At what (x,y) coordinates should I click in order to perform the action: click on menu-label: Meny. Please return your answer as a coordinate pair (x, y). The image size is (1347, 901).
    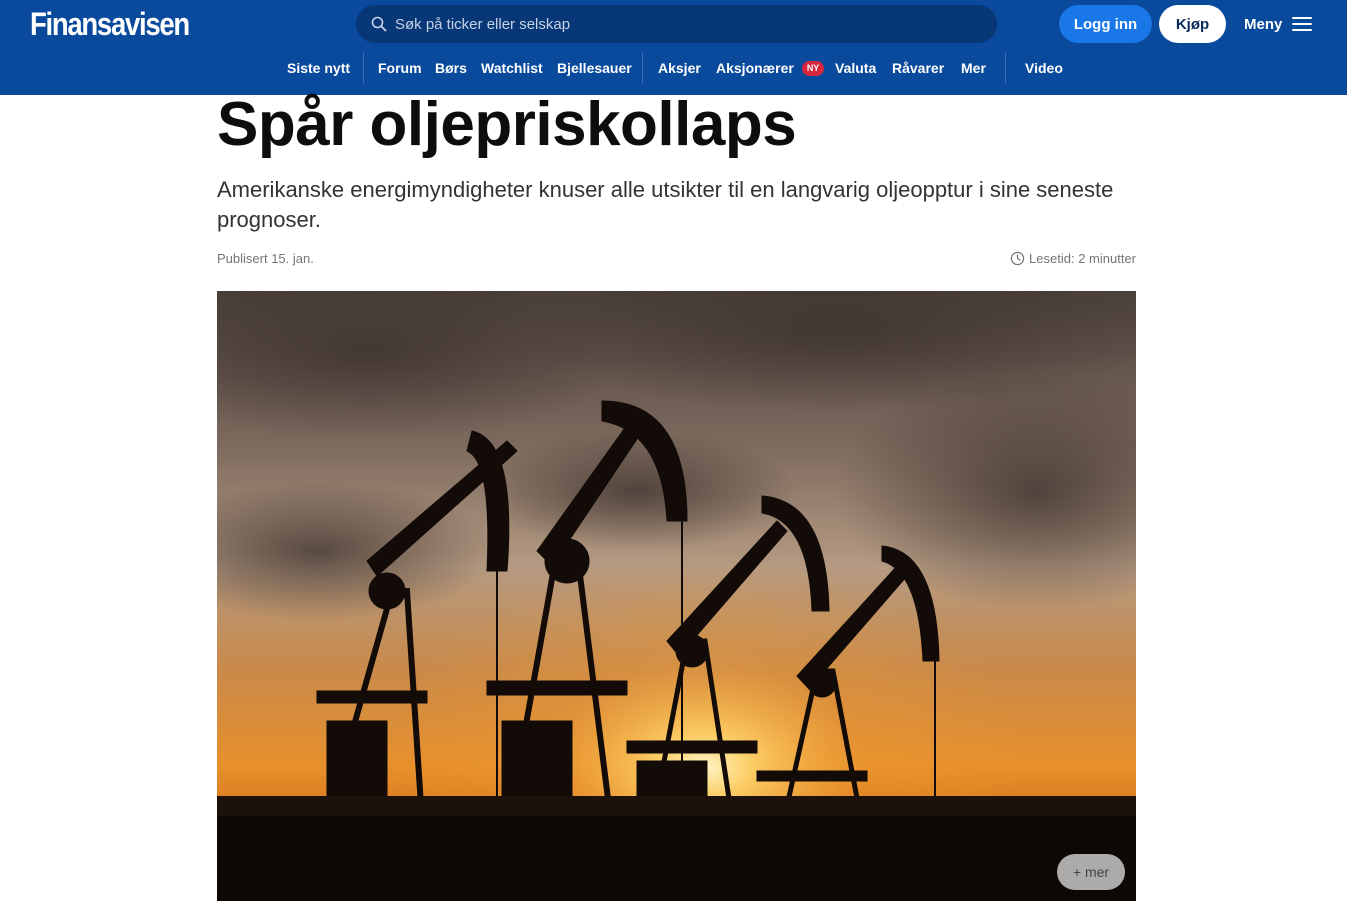
    Looking at the image, I should click on (1263, 24).